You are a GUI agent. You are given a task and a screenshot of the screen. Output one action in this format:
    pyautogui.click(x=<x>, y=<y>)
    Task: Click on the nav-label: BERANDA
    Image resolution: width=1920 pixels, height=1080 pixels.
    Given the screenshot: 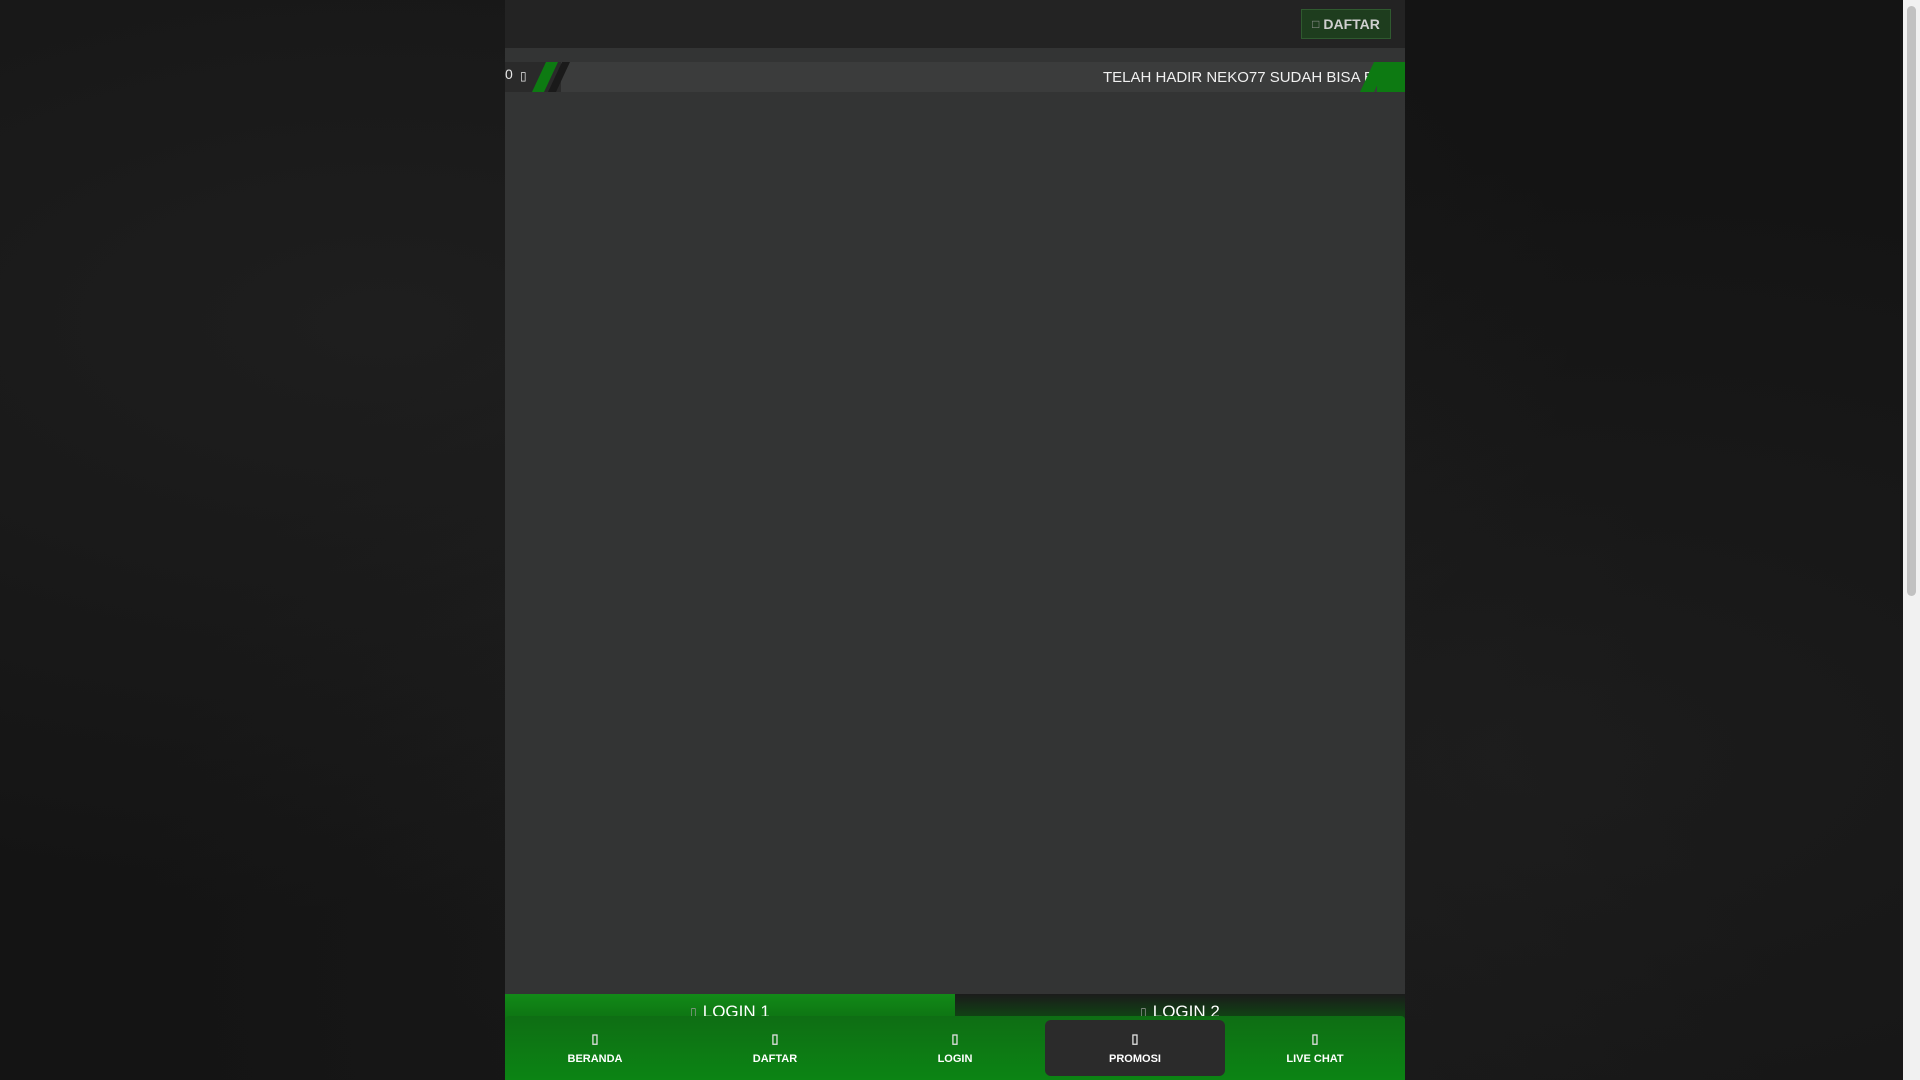 What is the action you would take?
    pyautogui.click(x=595, y=1059)
    